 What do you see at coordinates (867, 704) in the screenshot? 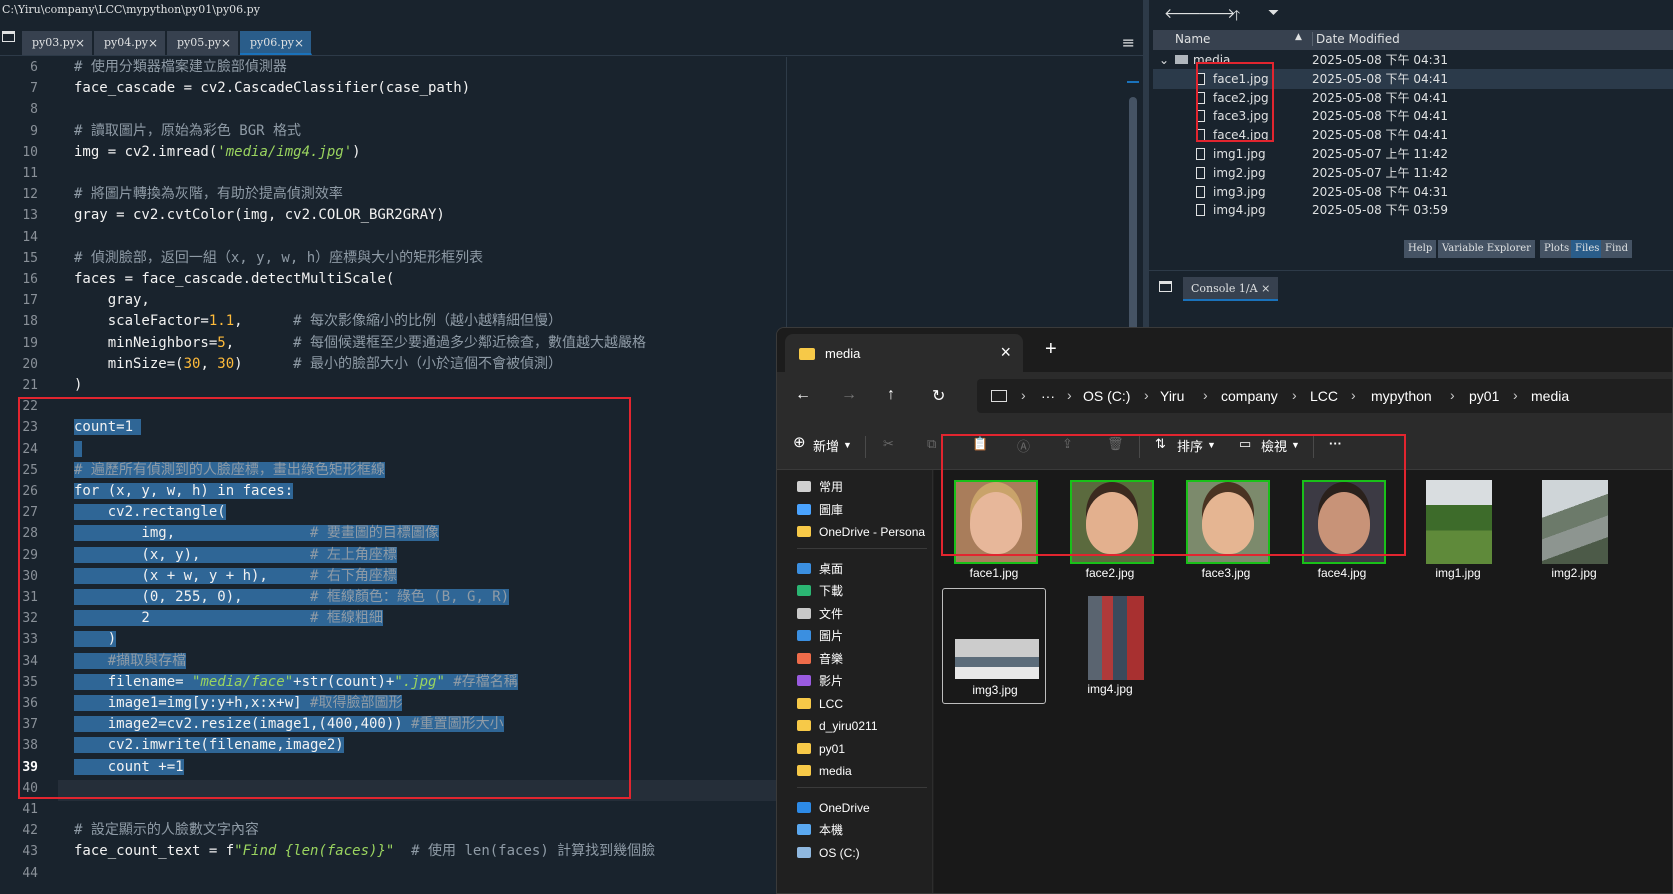
I see `sidebar-item-lcc: LCC` at bounding box center [867, 704].